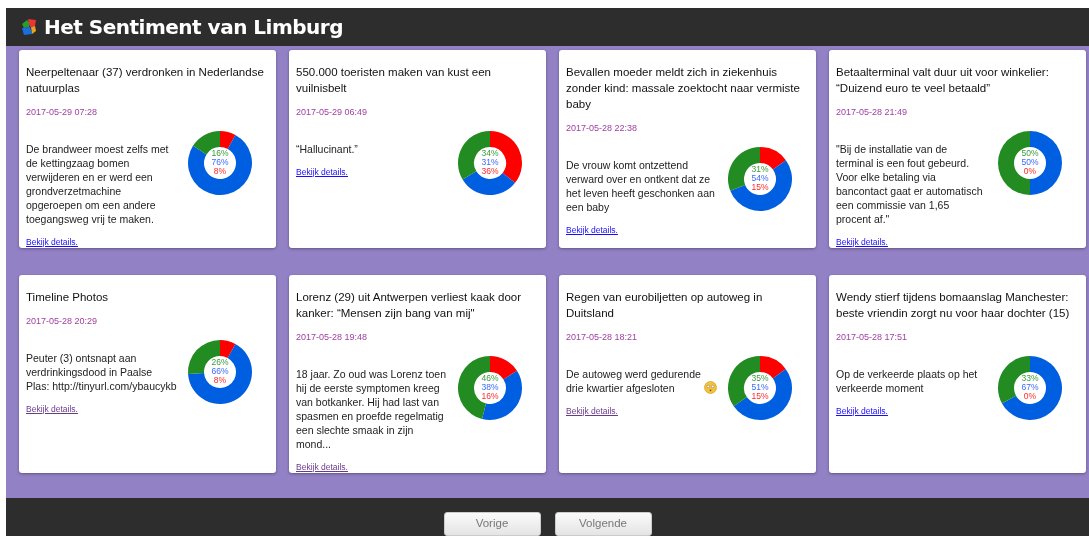  What do you see at coordinates (194, 27) in the screenshot?
I see `app-title: Het Sentiment van Limburg` at bounding box center [194, 27].